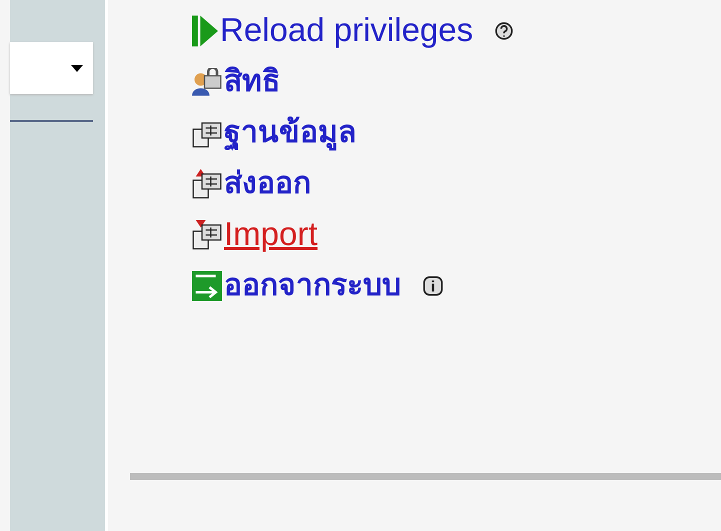  Describe the element at coordinates (271, 234) in the screenshot. I see `menu-link: Import` at that location.